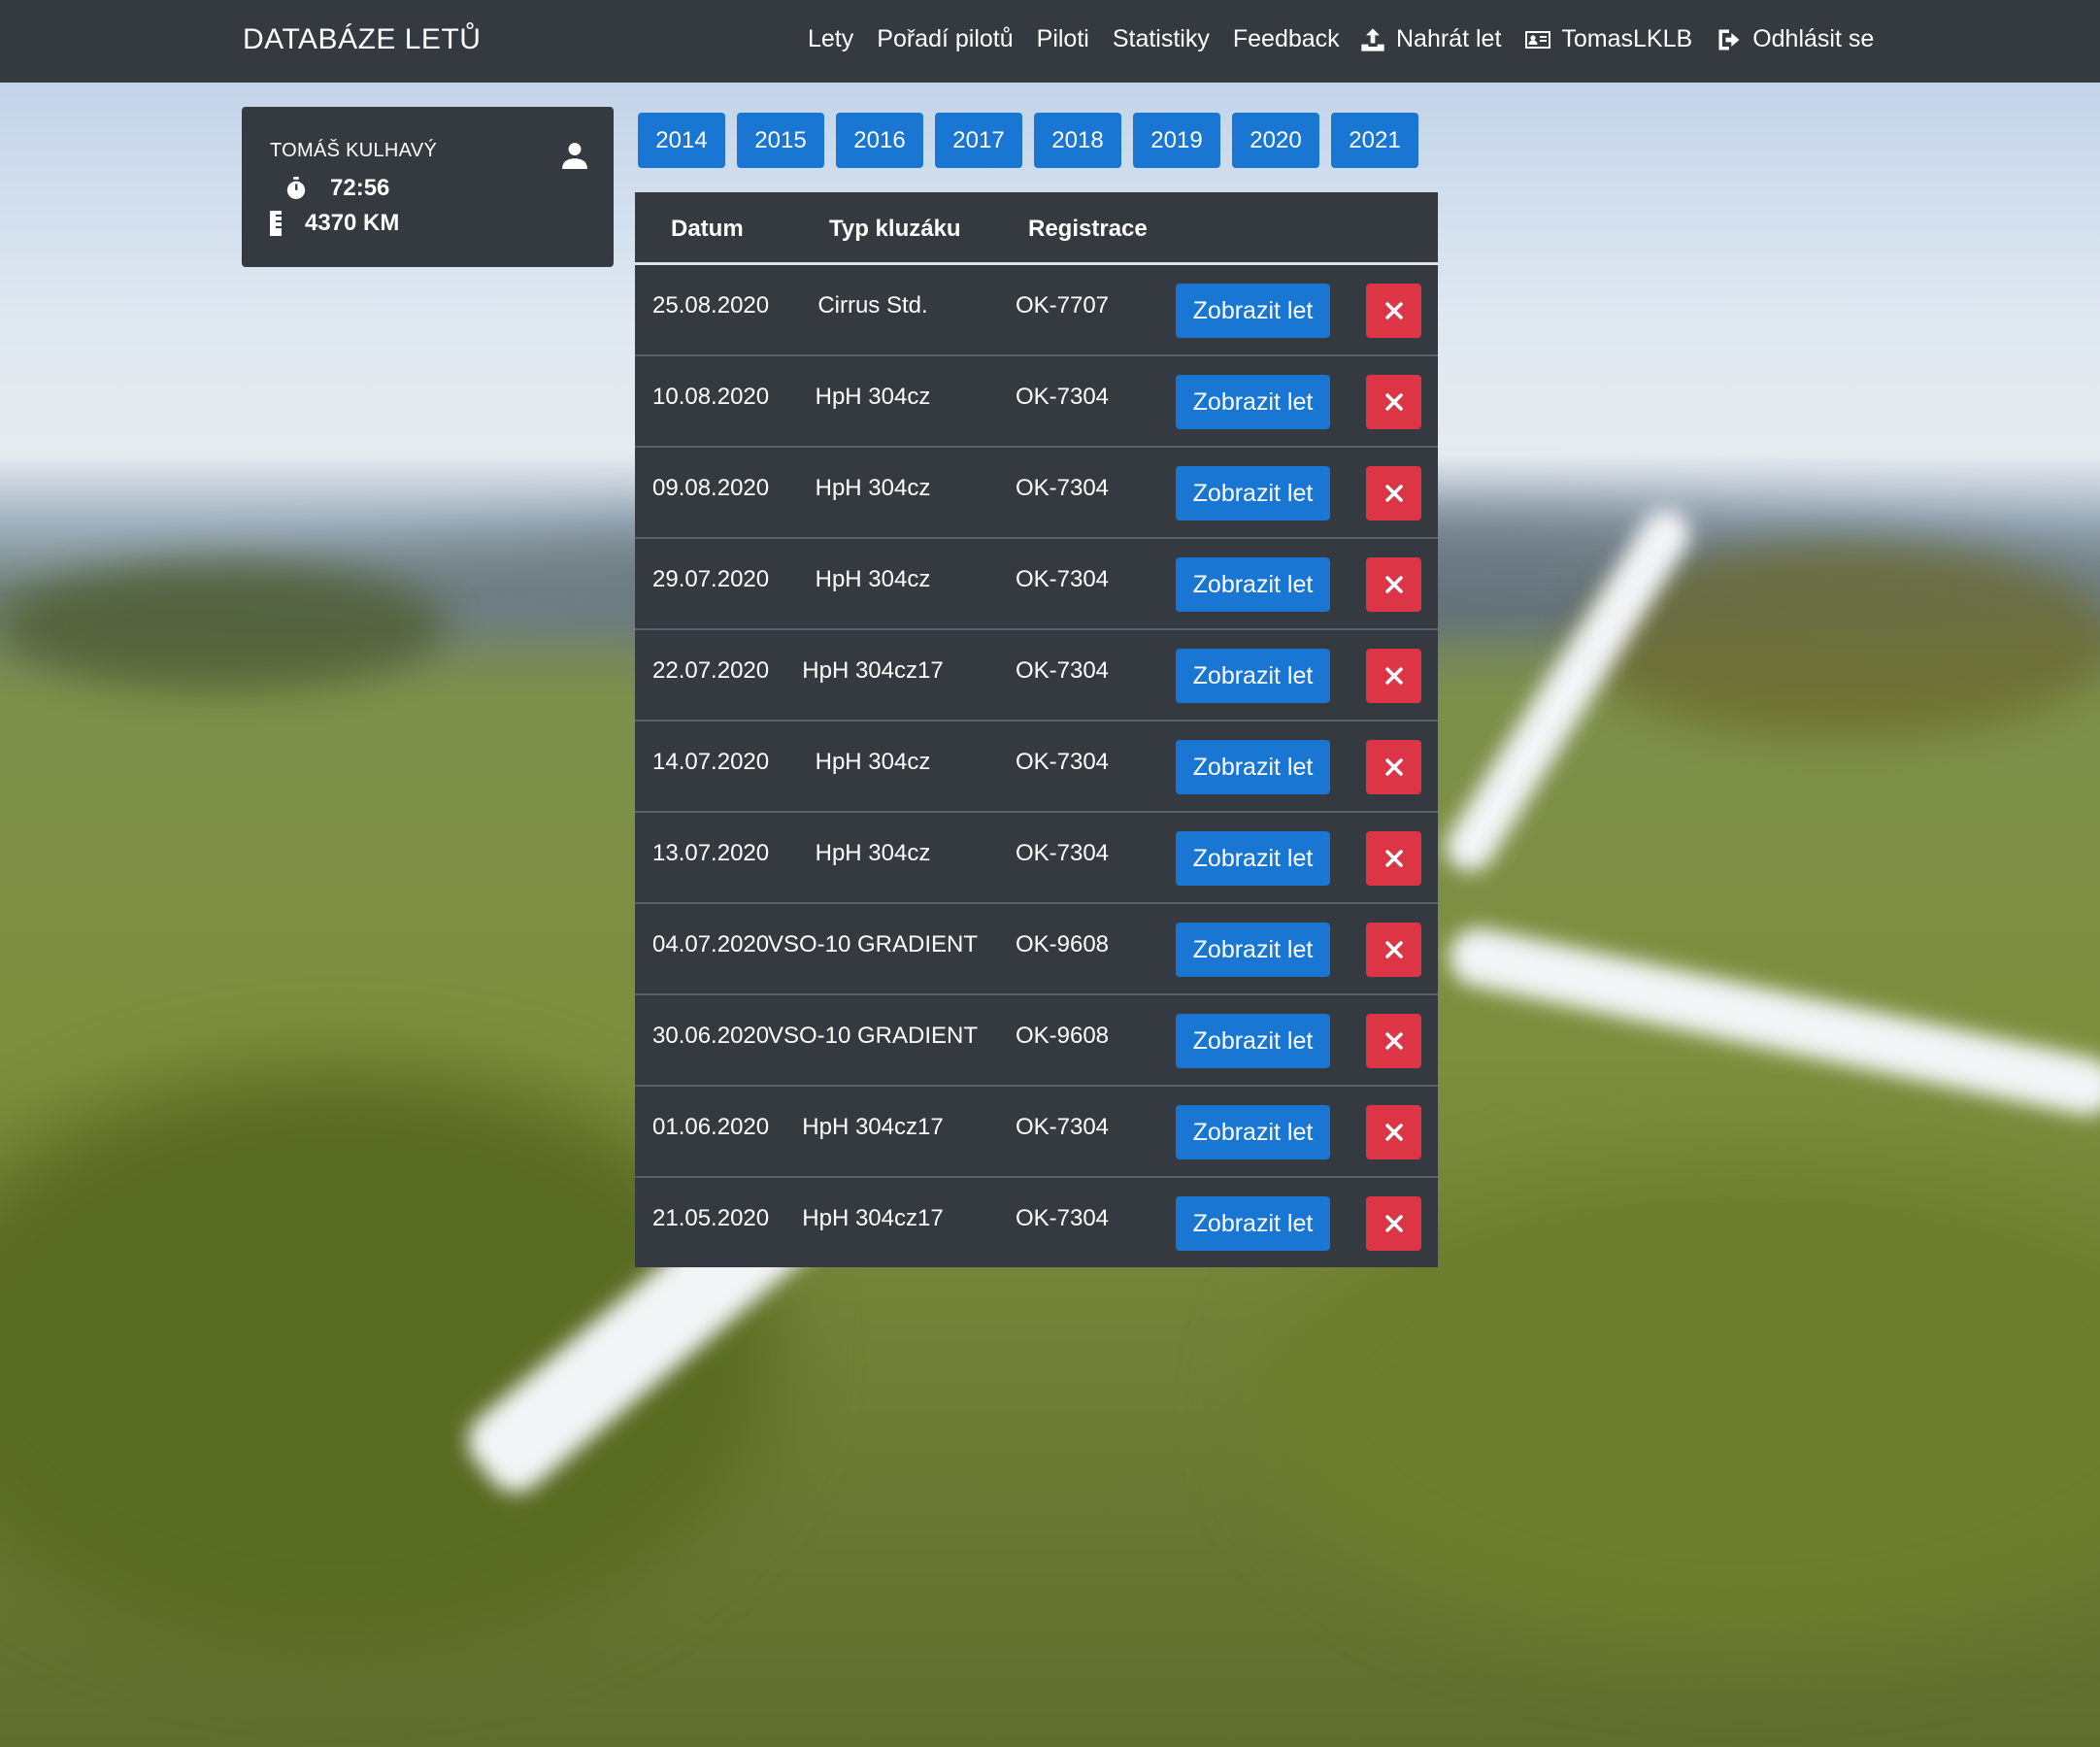 The image size is (2100, 1747). Describe the element at coordinates (1161, 39) in the screenshot. I see `nav-link-statistiky: Statistiky` at that location.